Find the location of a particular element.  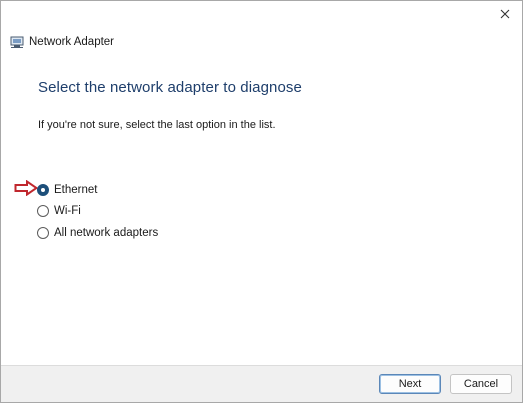

adapter-options: Ethernet Wi-Fi All network adapters is located at coordinates (97, 211).